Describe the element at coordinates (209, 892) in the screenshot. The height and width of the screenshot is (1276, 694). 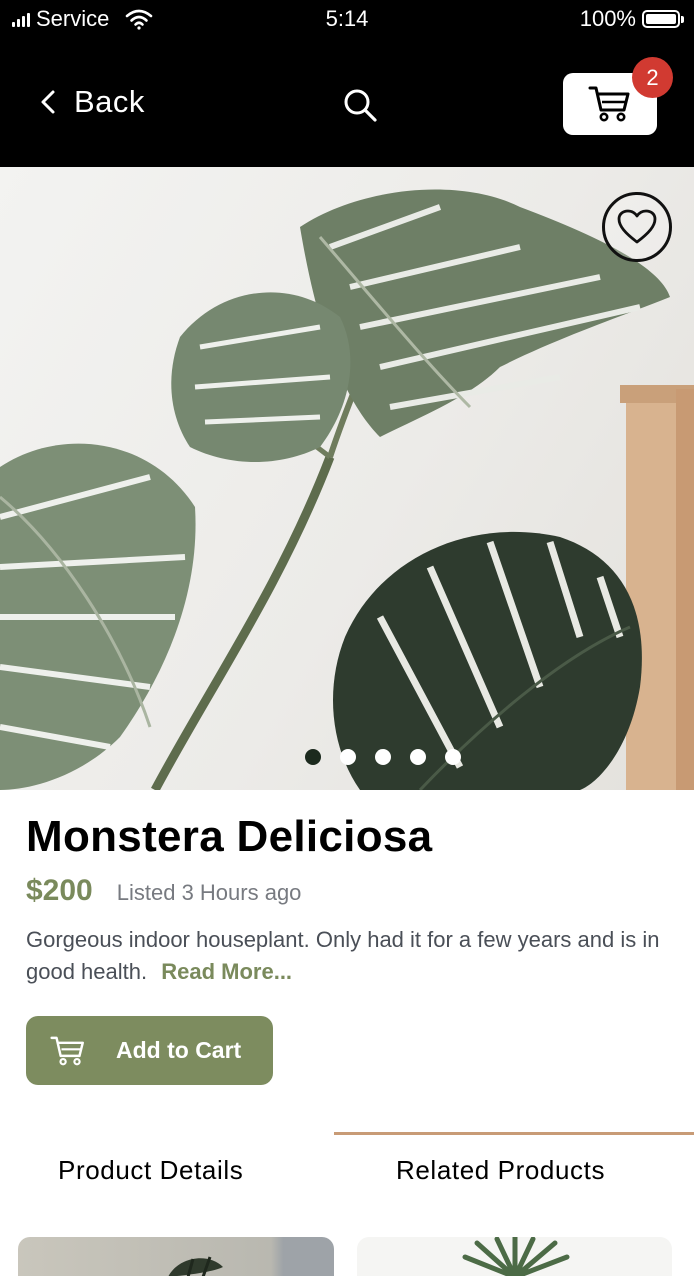
I see `listed-time: Listed 3 Hours ago` at that location.